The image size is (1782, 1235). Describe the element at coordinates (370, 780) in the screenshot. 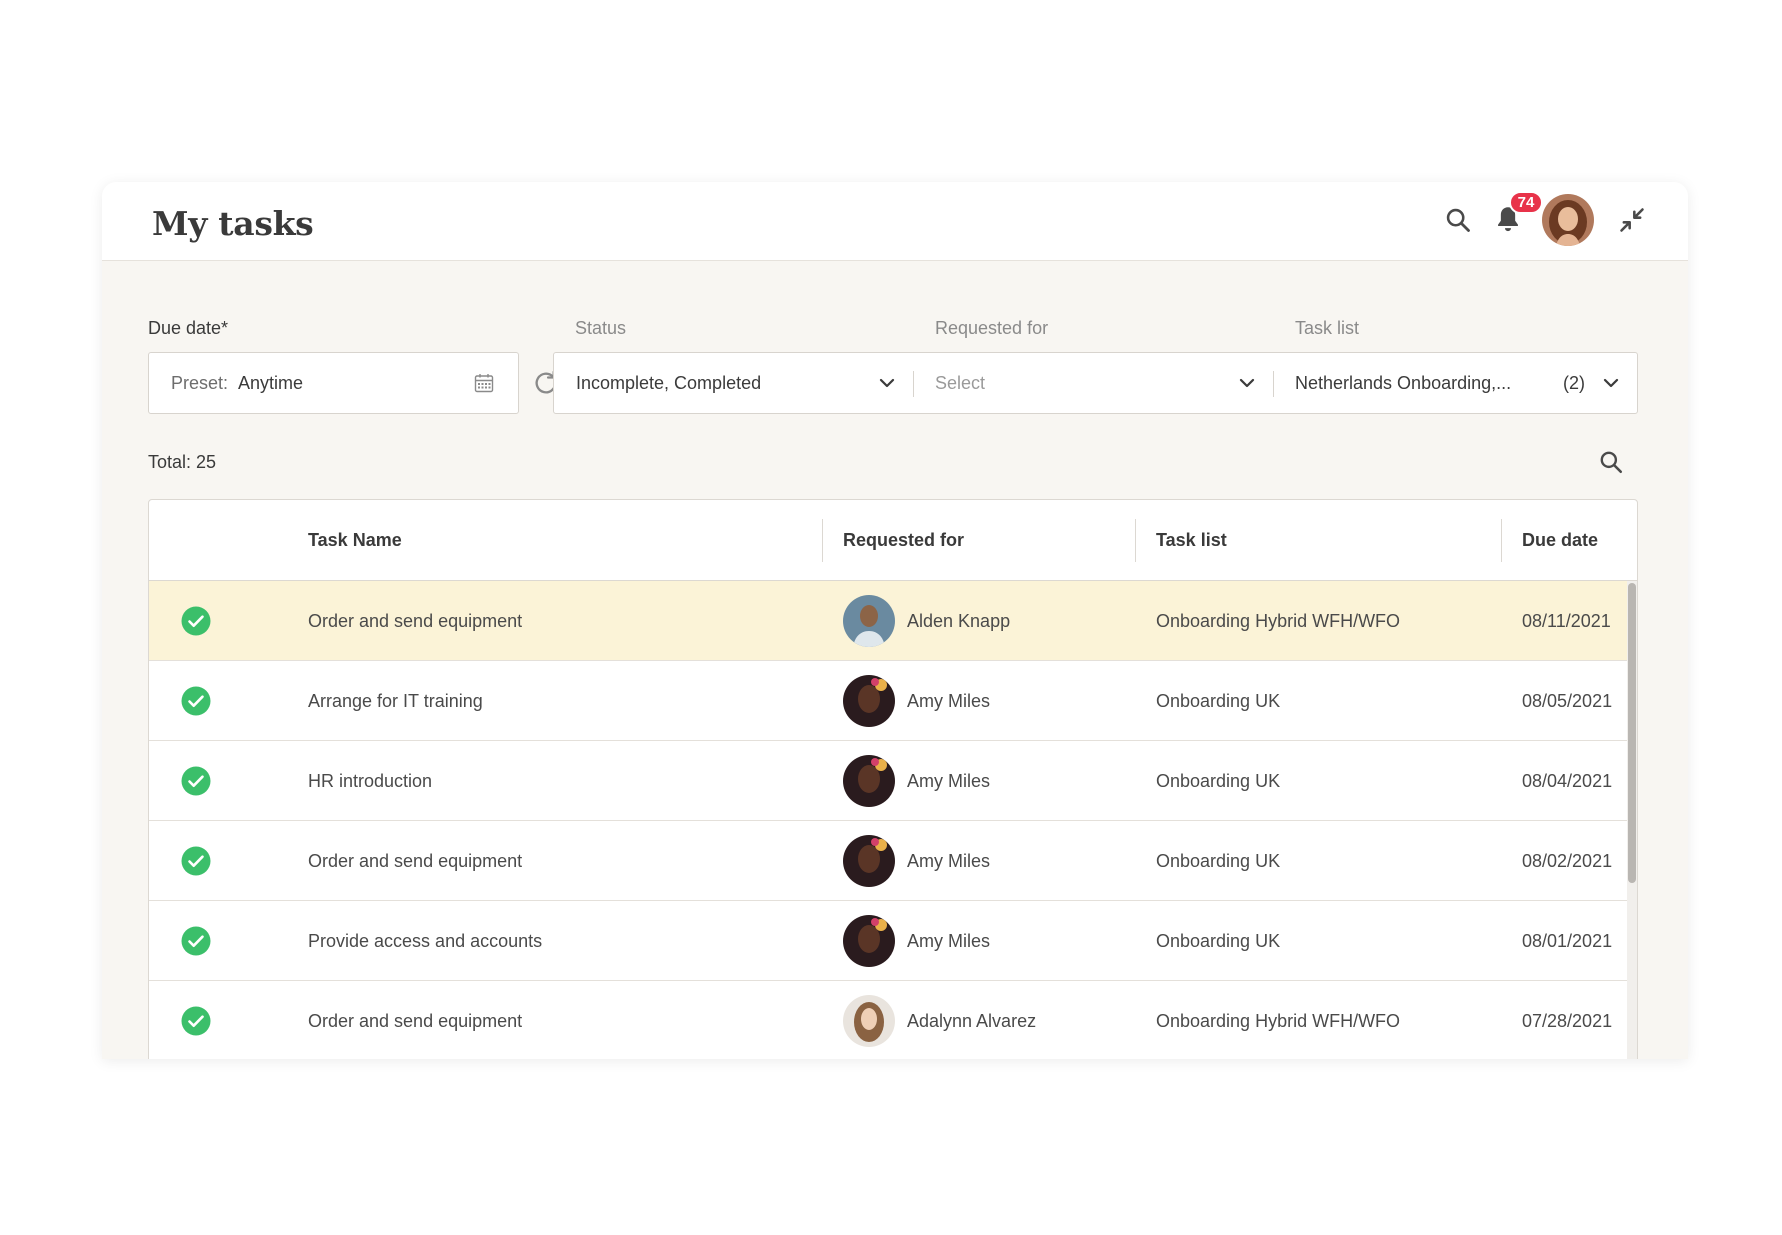

I see `task-name: HR introduction` at that location.